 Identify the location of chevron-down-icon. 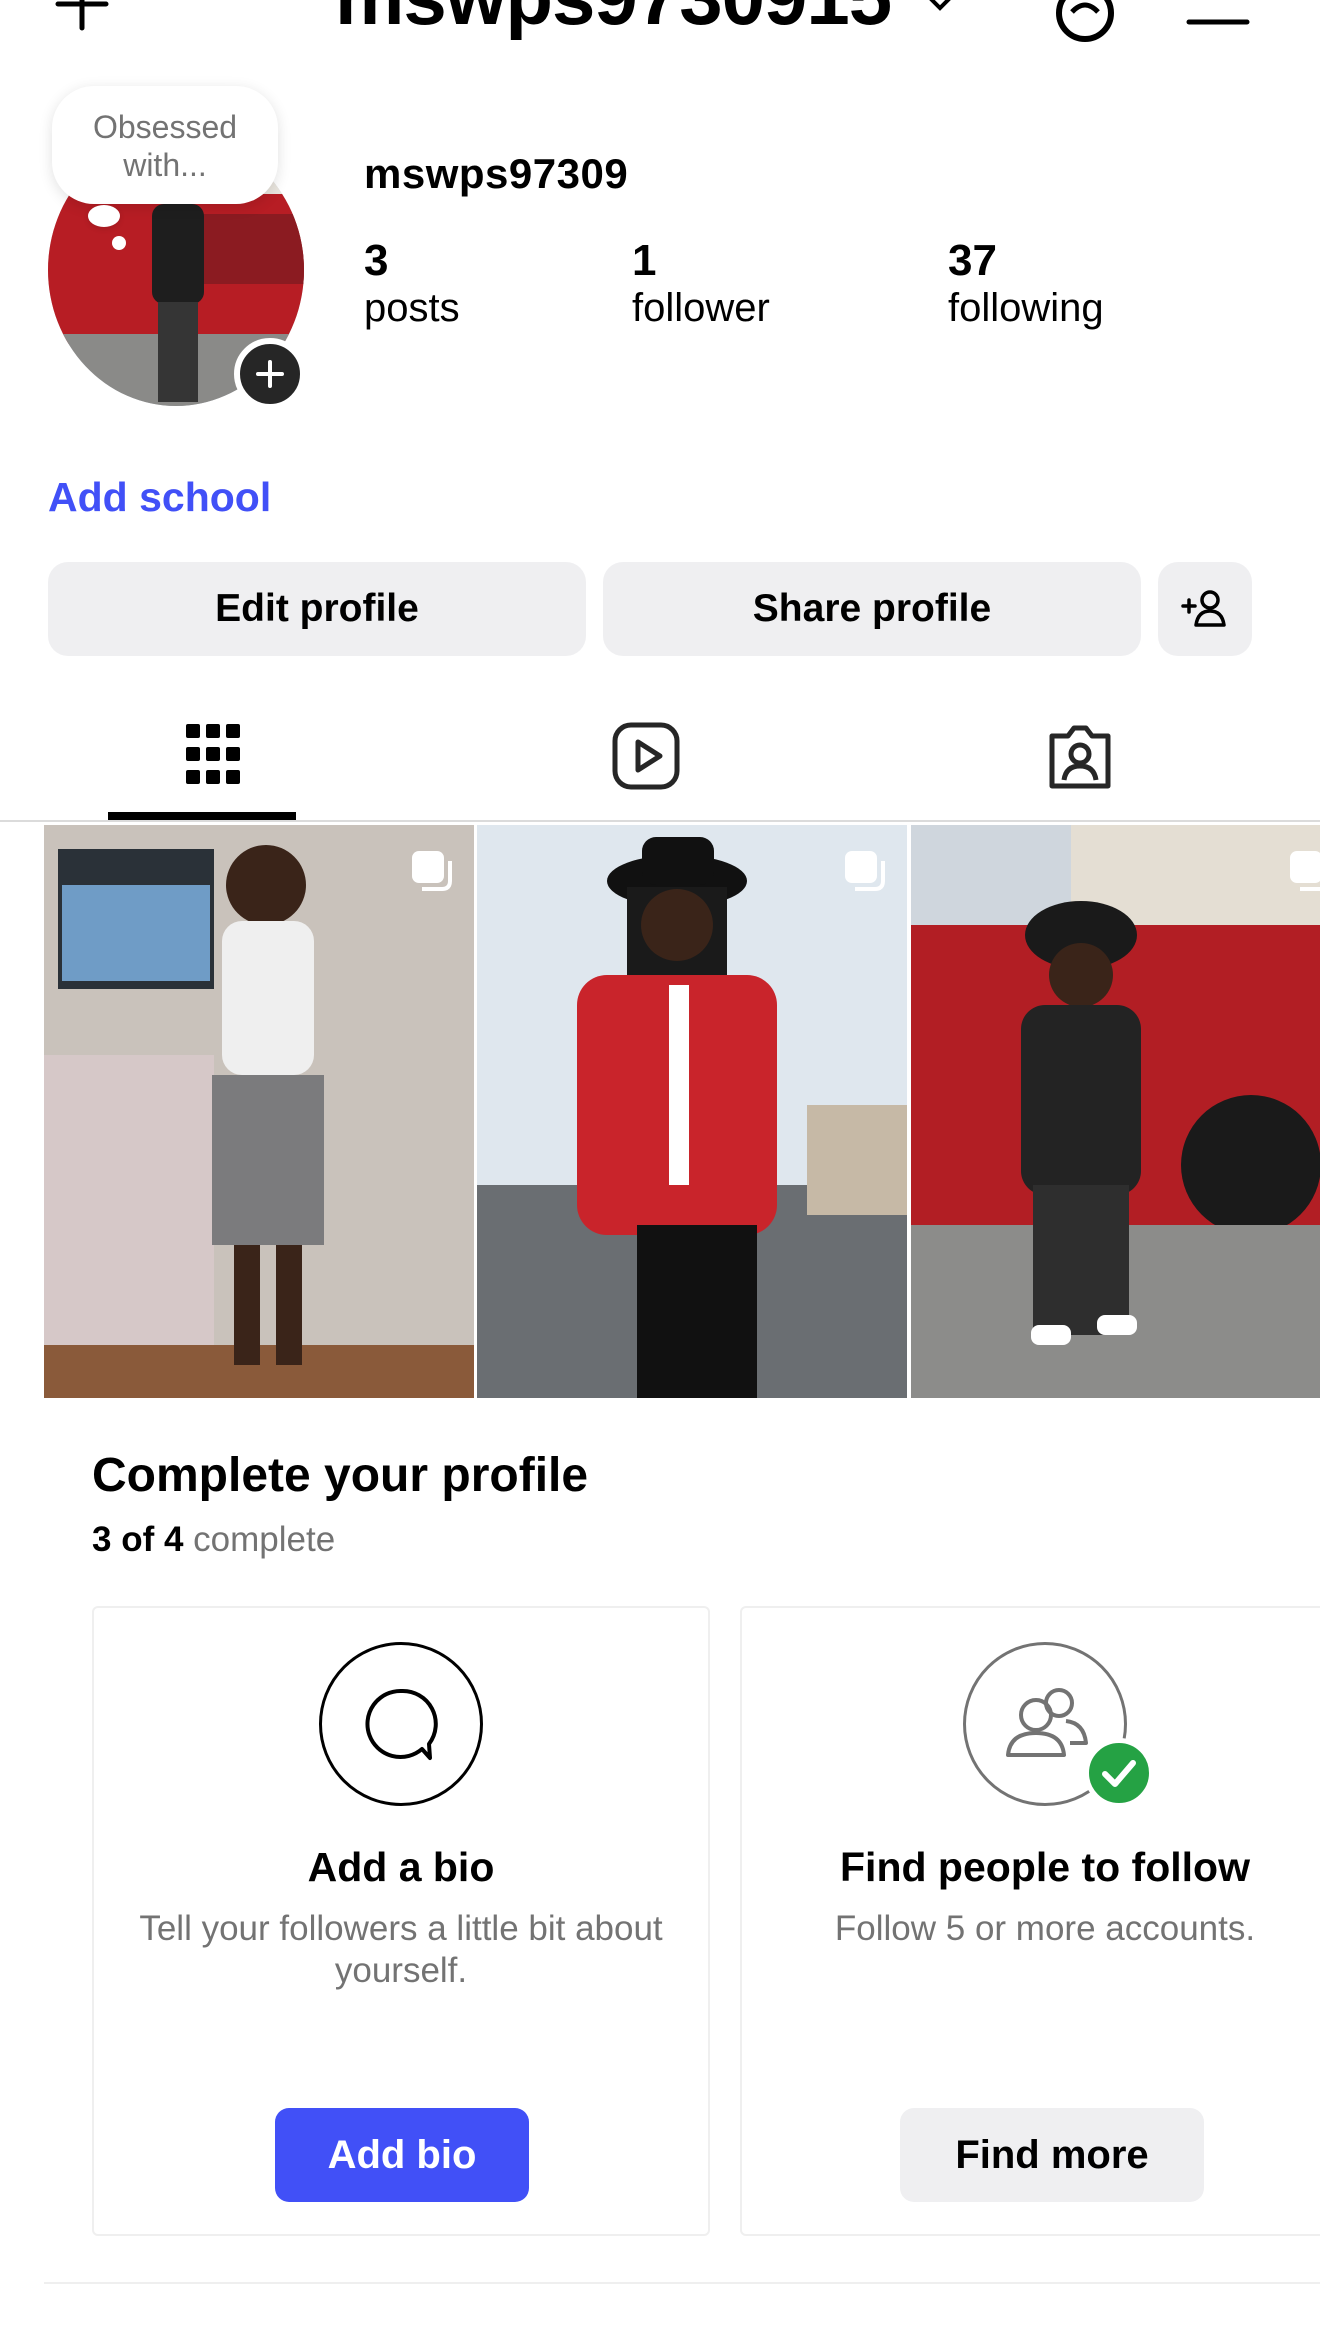
(940, 12).